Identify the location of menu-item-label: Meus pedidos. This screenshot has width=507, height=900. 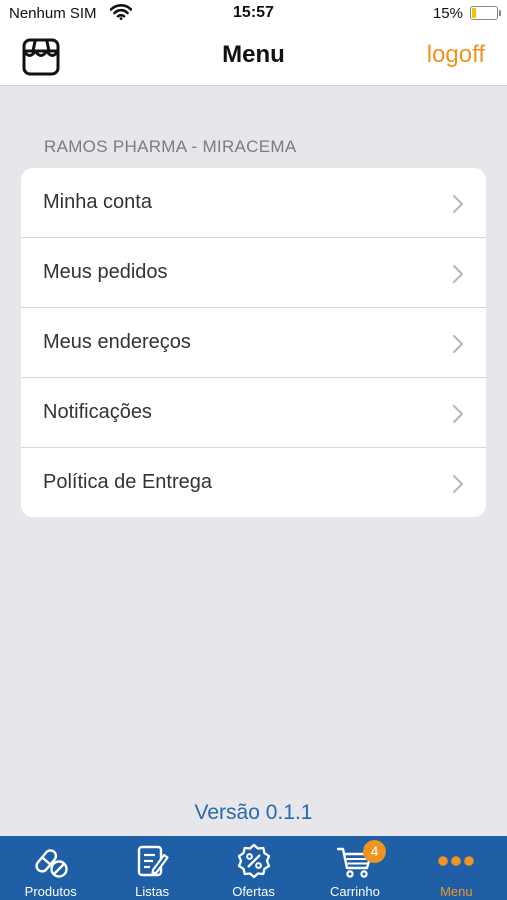
(105, 272).